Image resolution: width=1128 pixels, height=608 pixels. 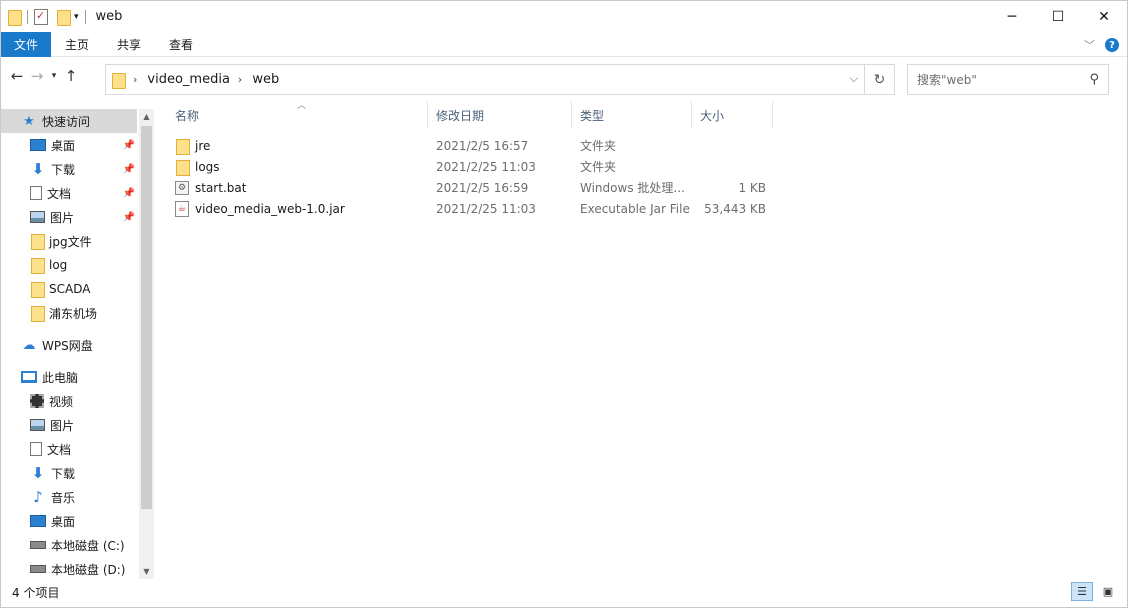 I want to click on file-row-jre: jre 2021/2/5 16:57 文件夹, so click(x=647, y=145).